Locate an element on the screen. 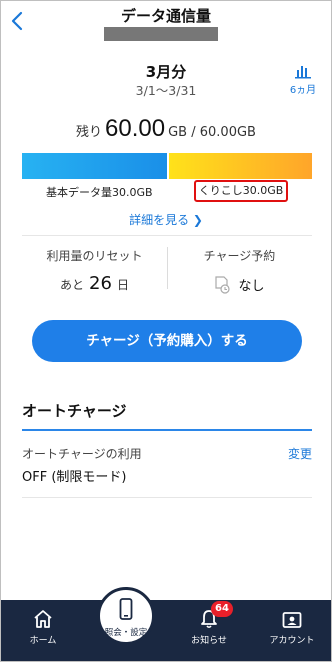 The height and width of the screenshot is (662, 332). auto-charge-value: OFF (制限モード) is located at coordinates (74, 477).